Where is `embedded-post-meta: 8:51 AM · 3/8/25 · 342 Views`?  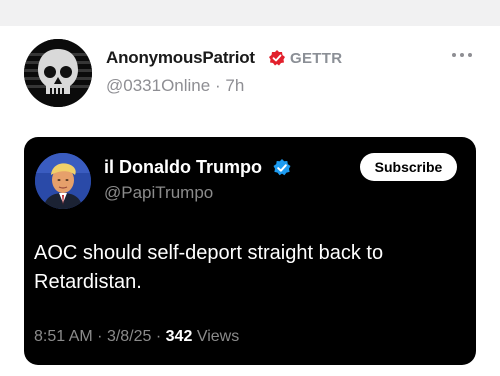 embedded-post-meta: 8:51 AM · 3/8/25 · 342 Views is located at coordinates (136, 337).